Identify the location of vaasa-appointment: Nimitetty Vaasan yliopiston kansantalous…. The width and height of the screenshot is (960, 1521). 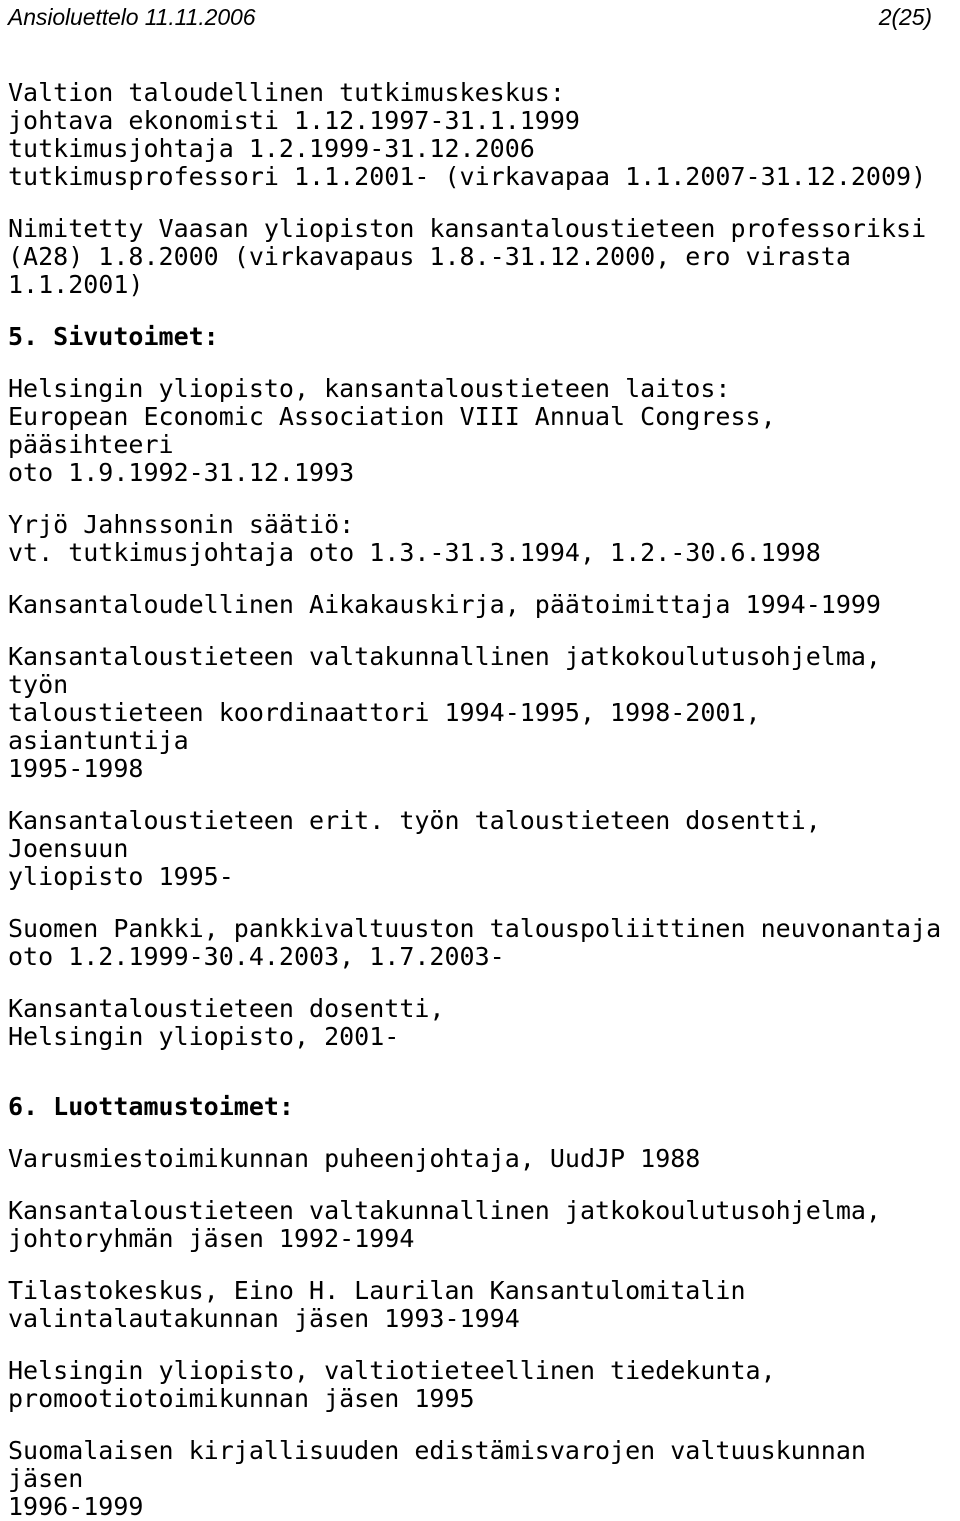
(467, 256).